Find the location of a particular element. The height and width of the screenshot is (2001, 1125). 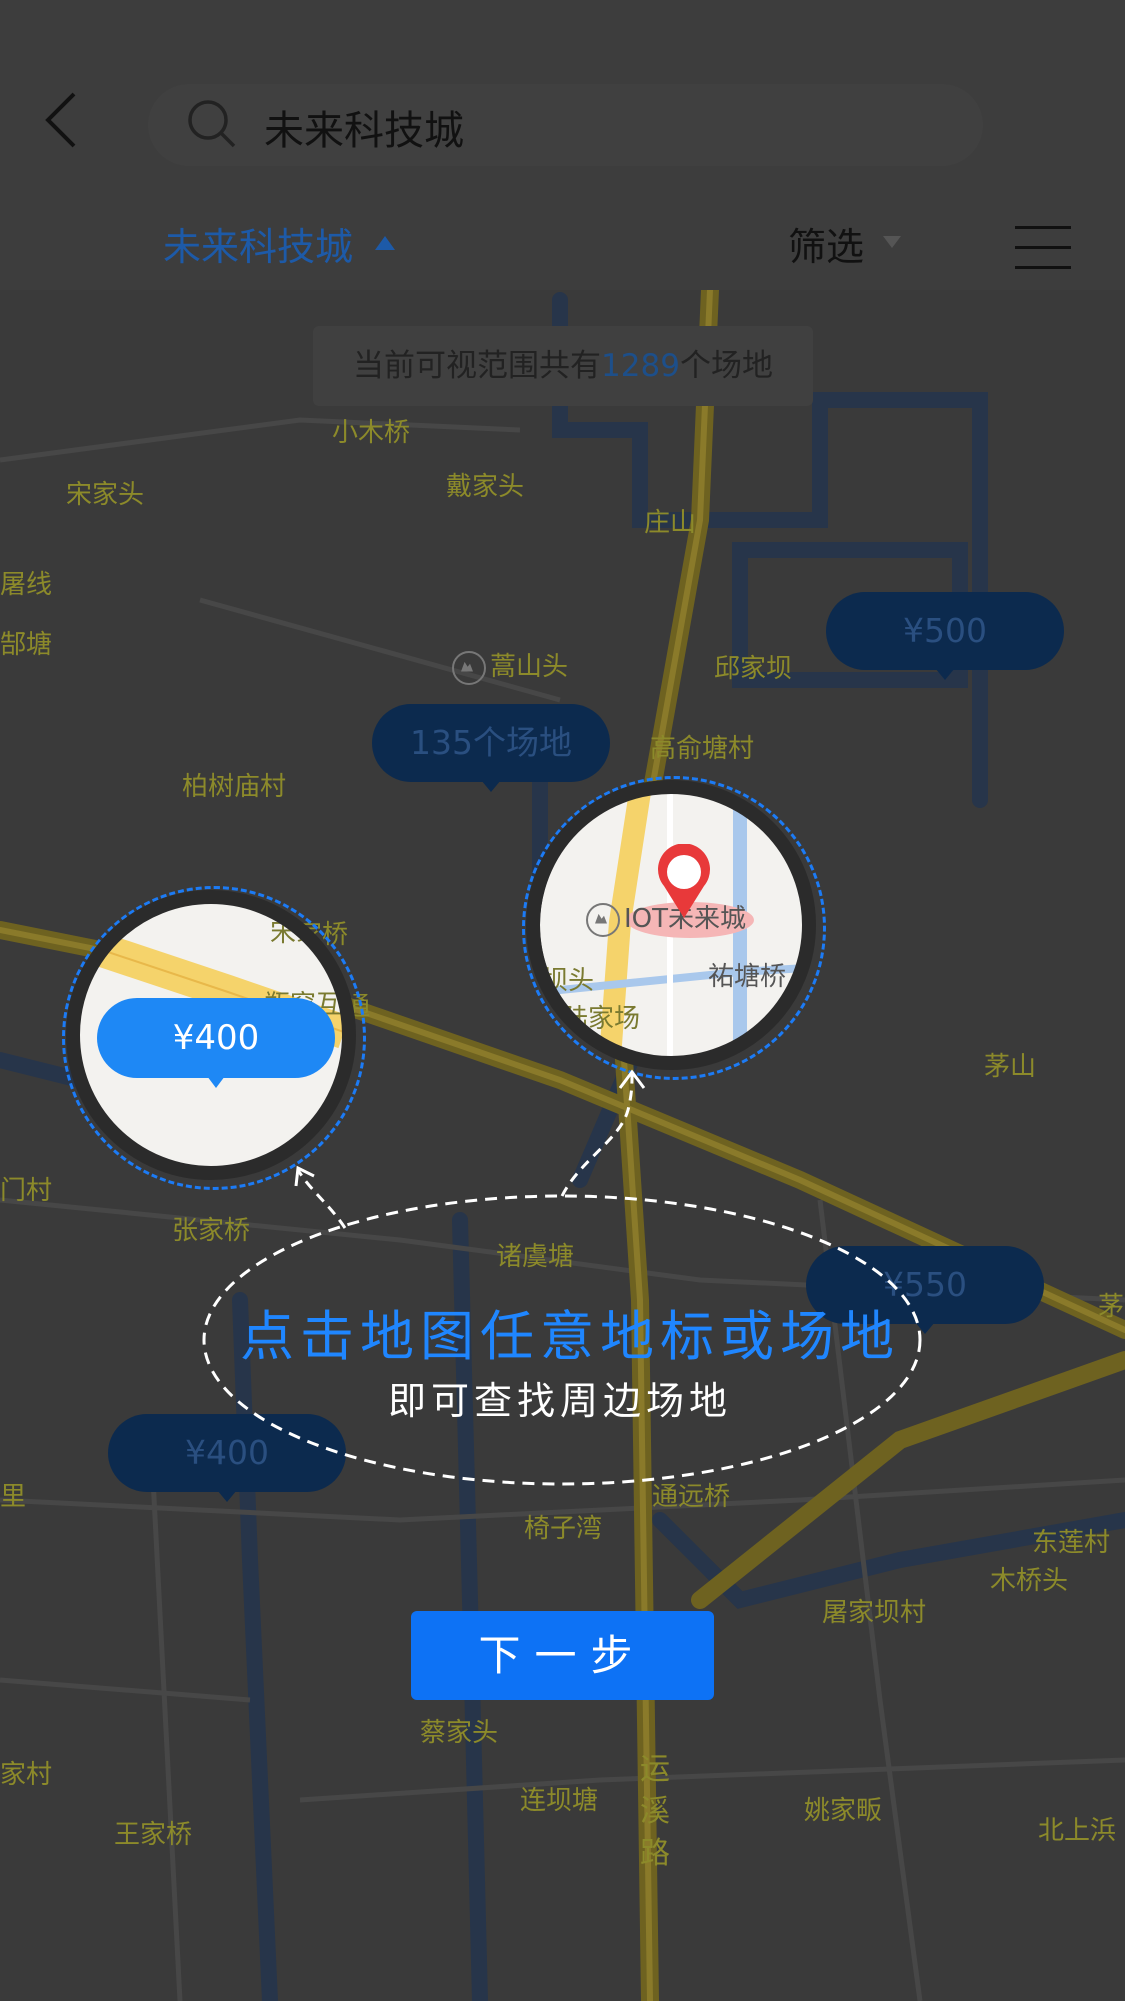

map-label: 庄山 is located at coordinates (670, 520).